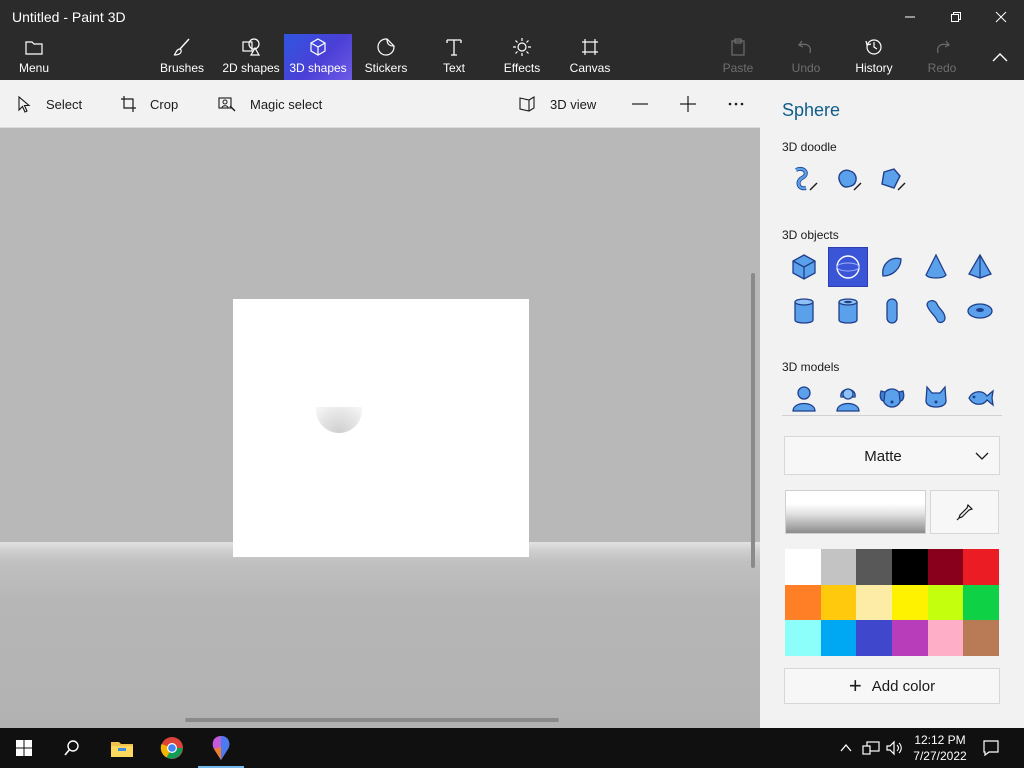 This screenshot has height=768, width=1024. What do you see at coordinates (590, 68) in the screenshot?
I see `tab-label: Canvas` at bounding box center [590, 68].